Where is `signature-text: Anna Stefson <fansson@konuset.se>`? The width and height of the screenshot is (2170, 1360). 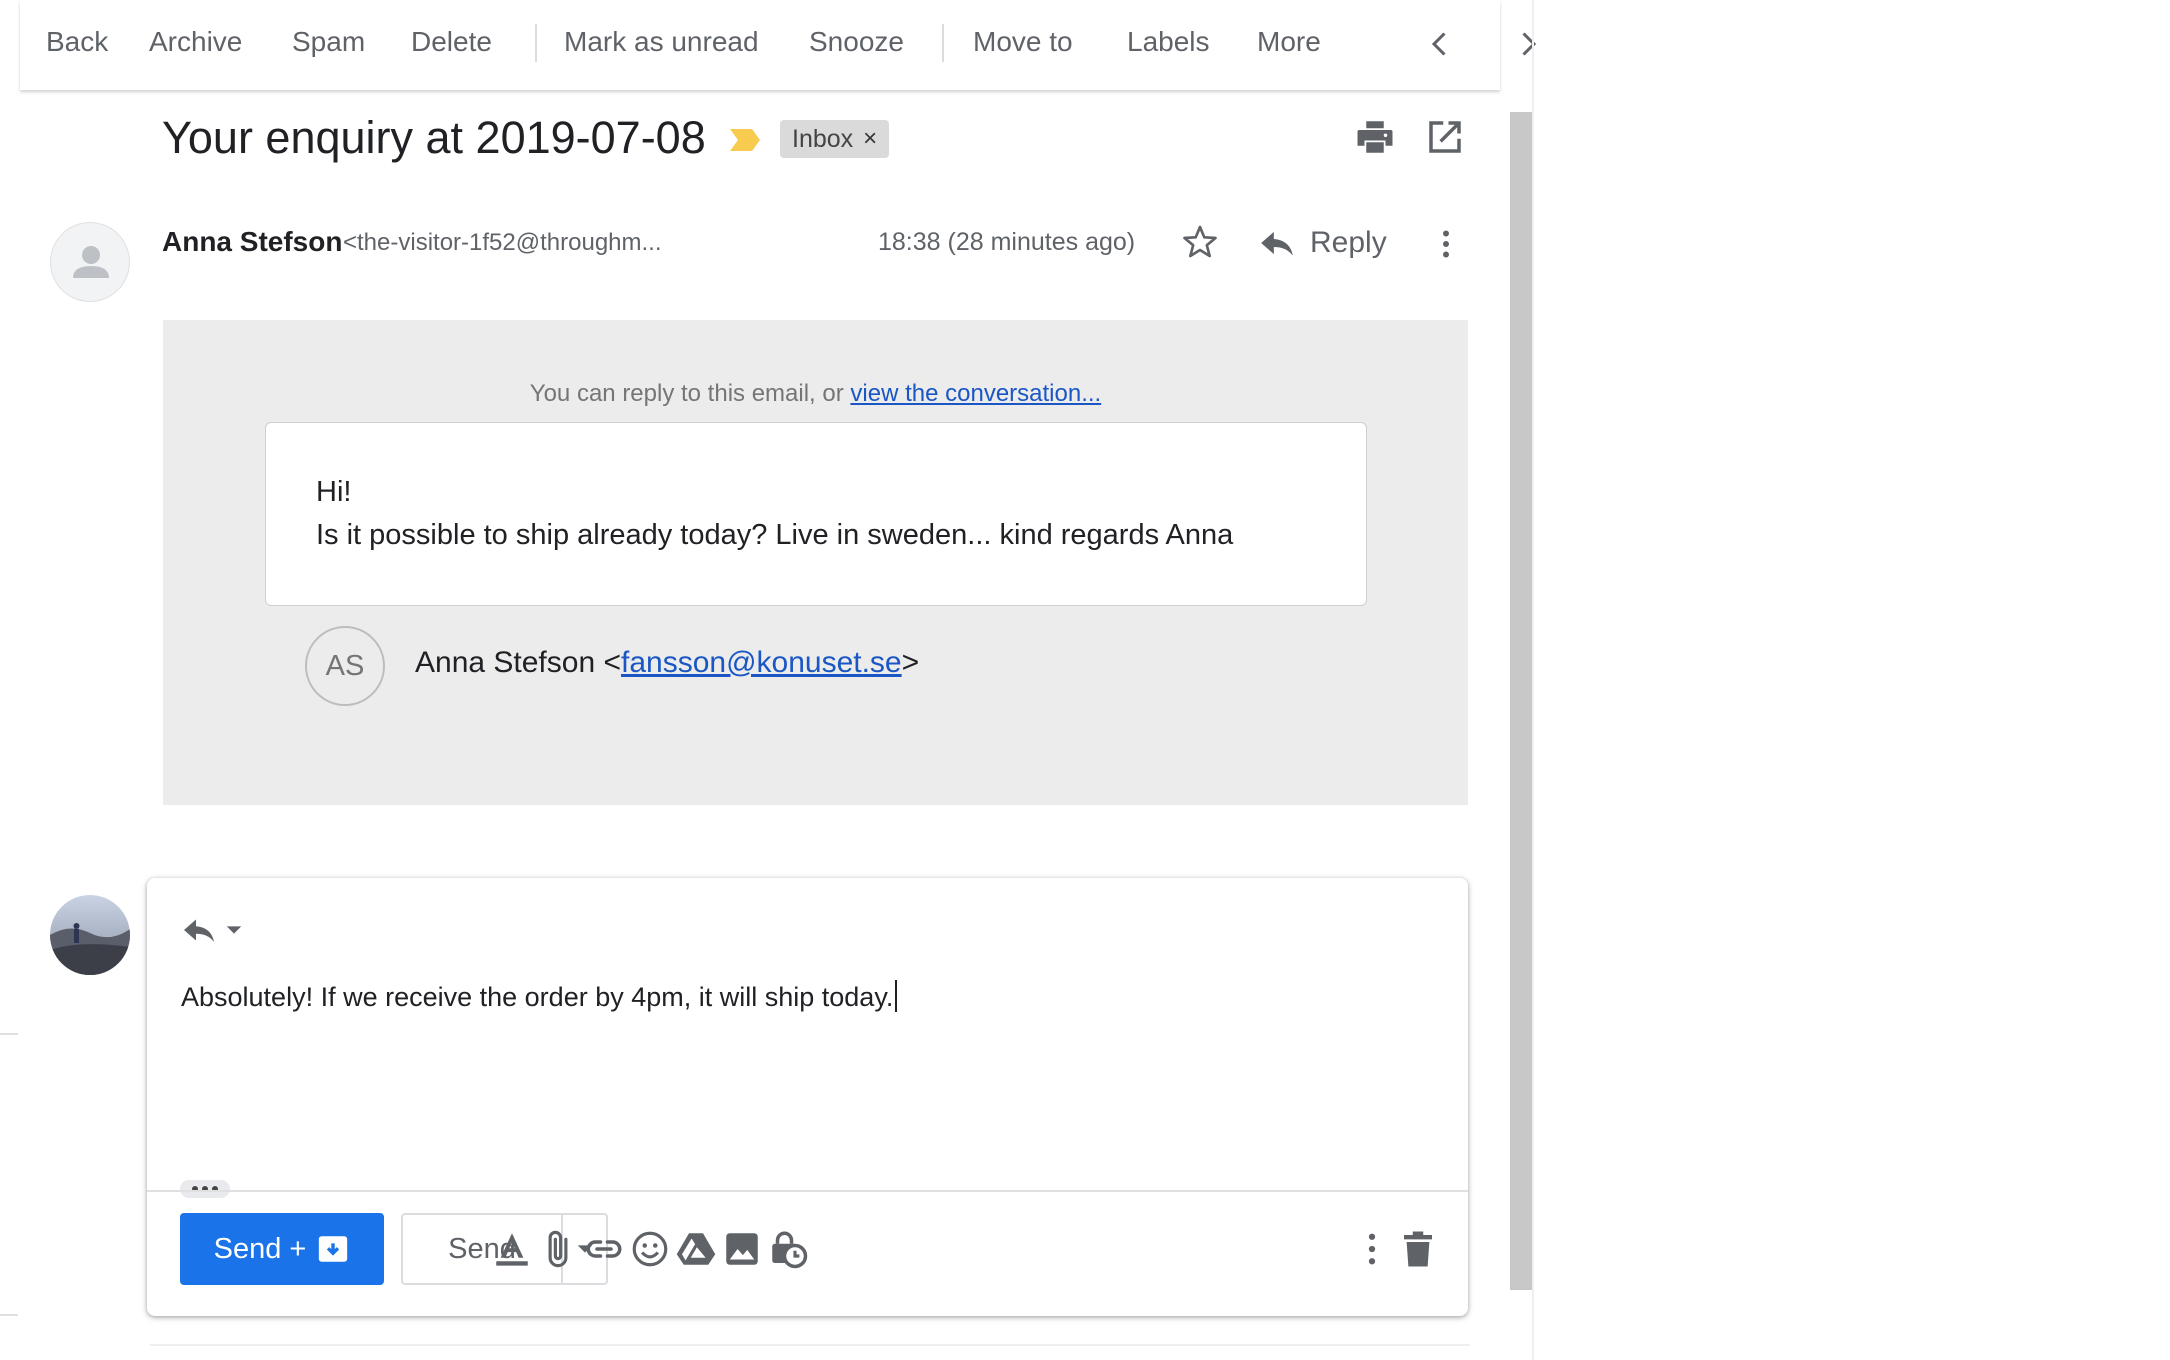
signature-text: Anna Stefson <fansson@konuset.se> is located at coordinates (667, 663).